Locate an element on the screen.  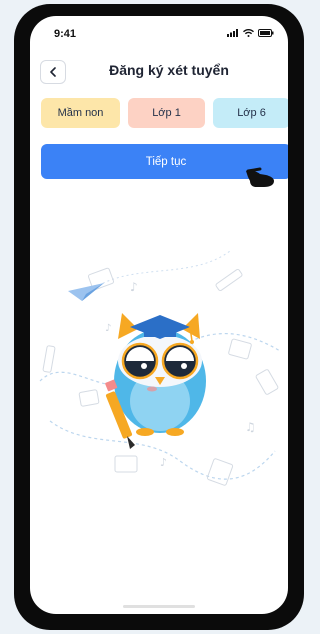
home-indicator is located at coordinates (159, 606).